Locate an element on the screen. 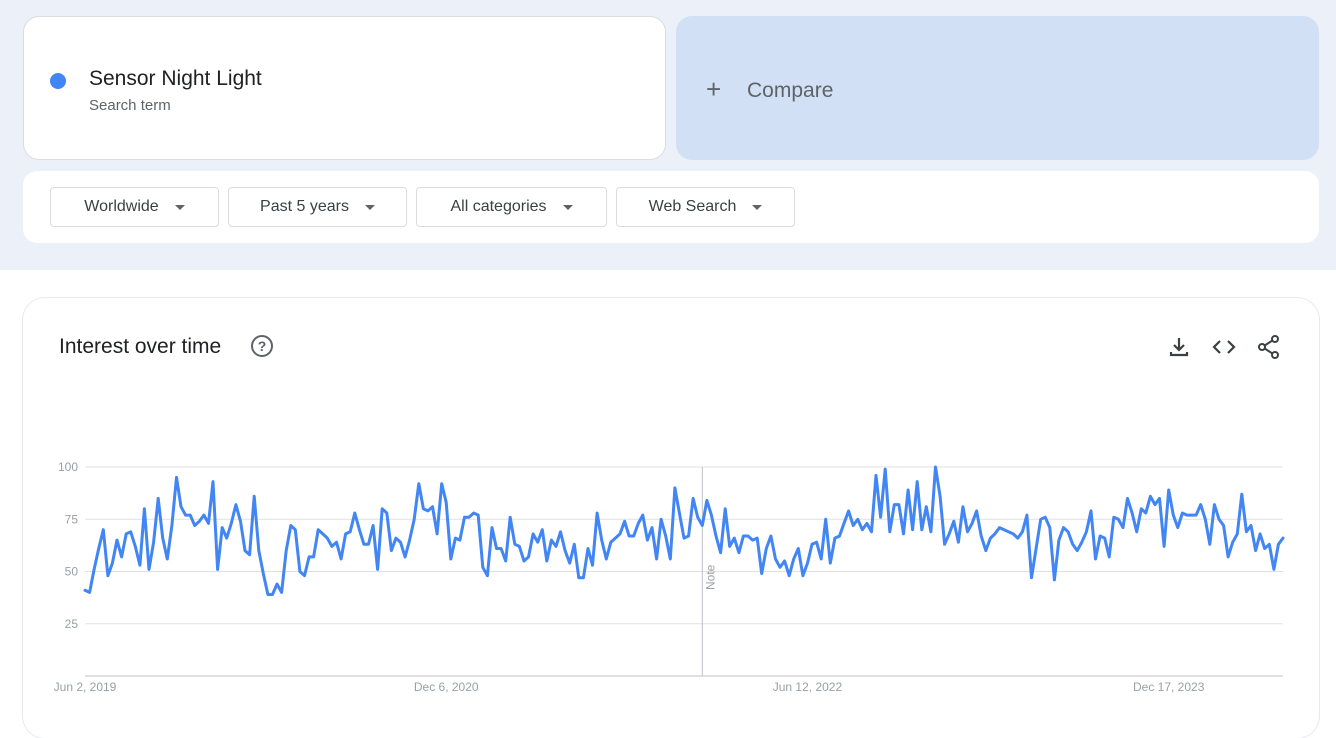  x-tick-label: Dec 6, 2020 is located at coordinates (446, 687).